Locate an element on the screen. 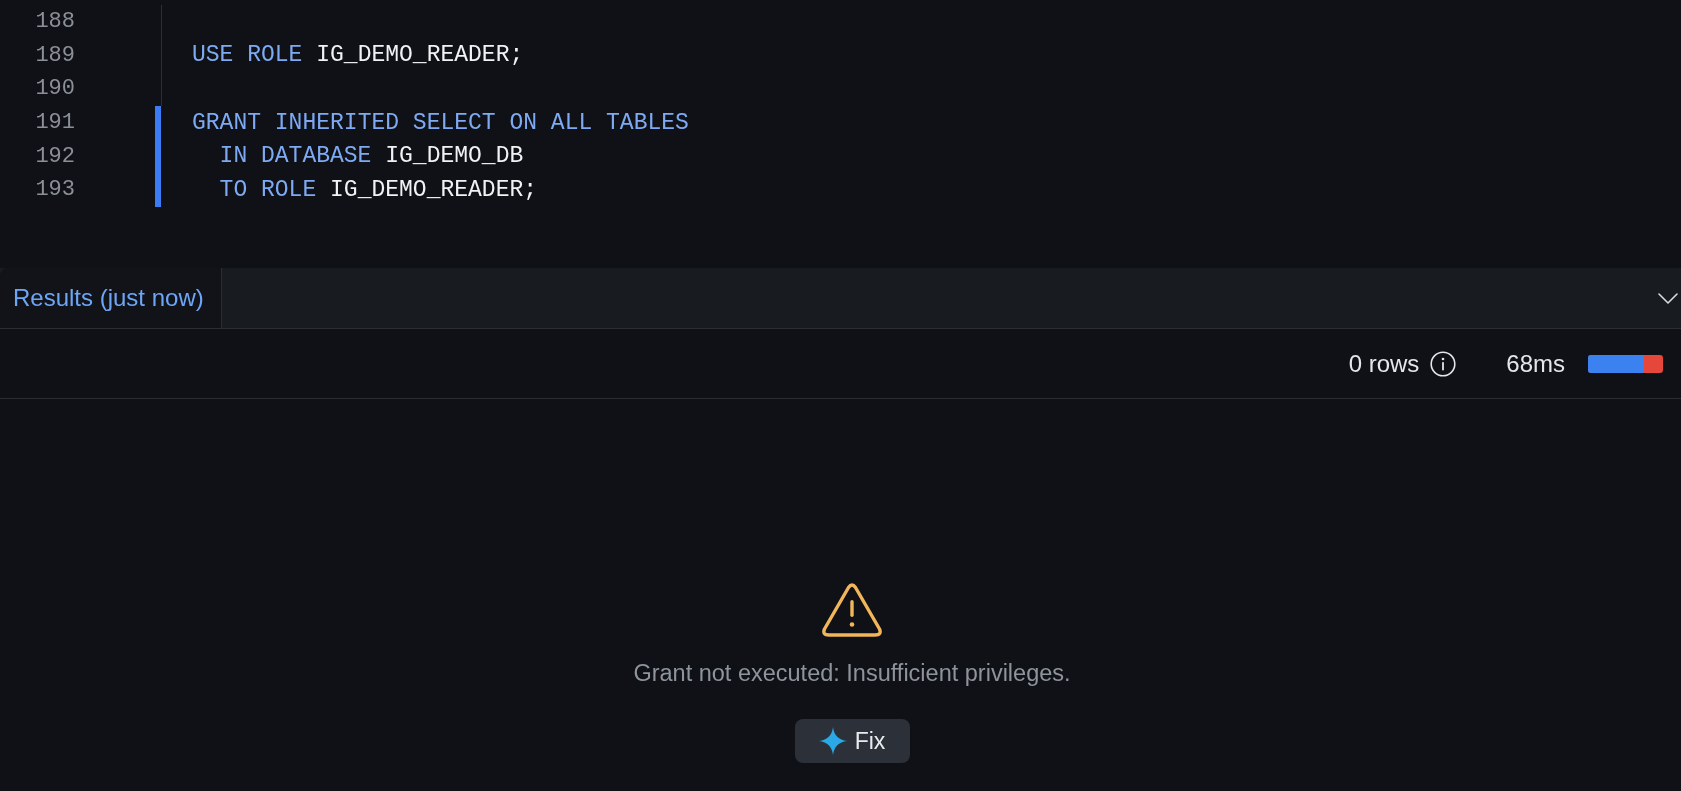  fix-button: Fix is located at coordinates (852, 741).